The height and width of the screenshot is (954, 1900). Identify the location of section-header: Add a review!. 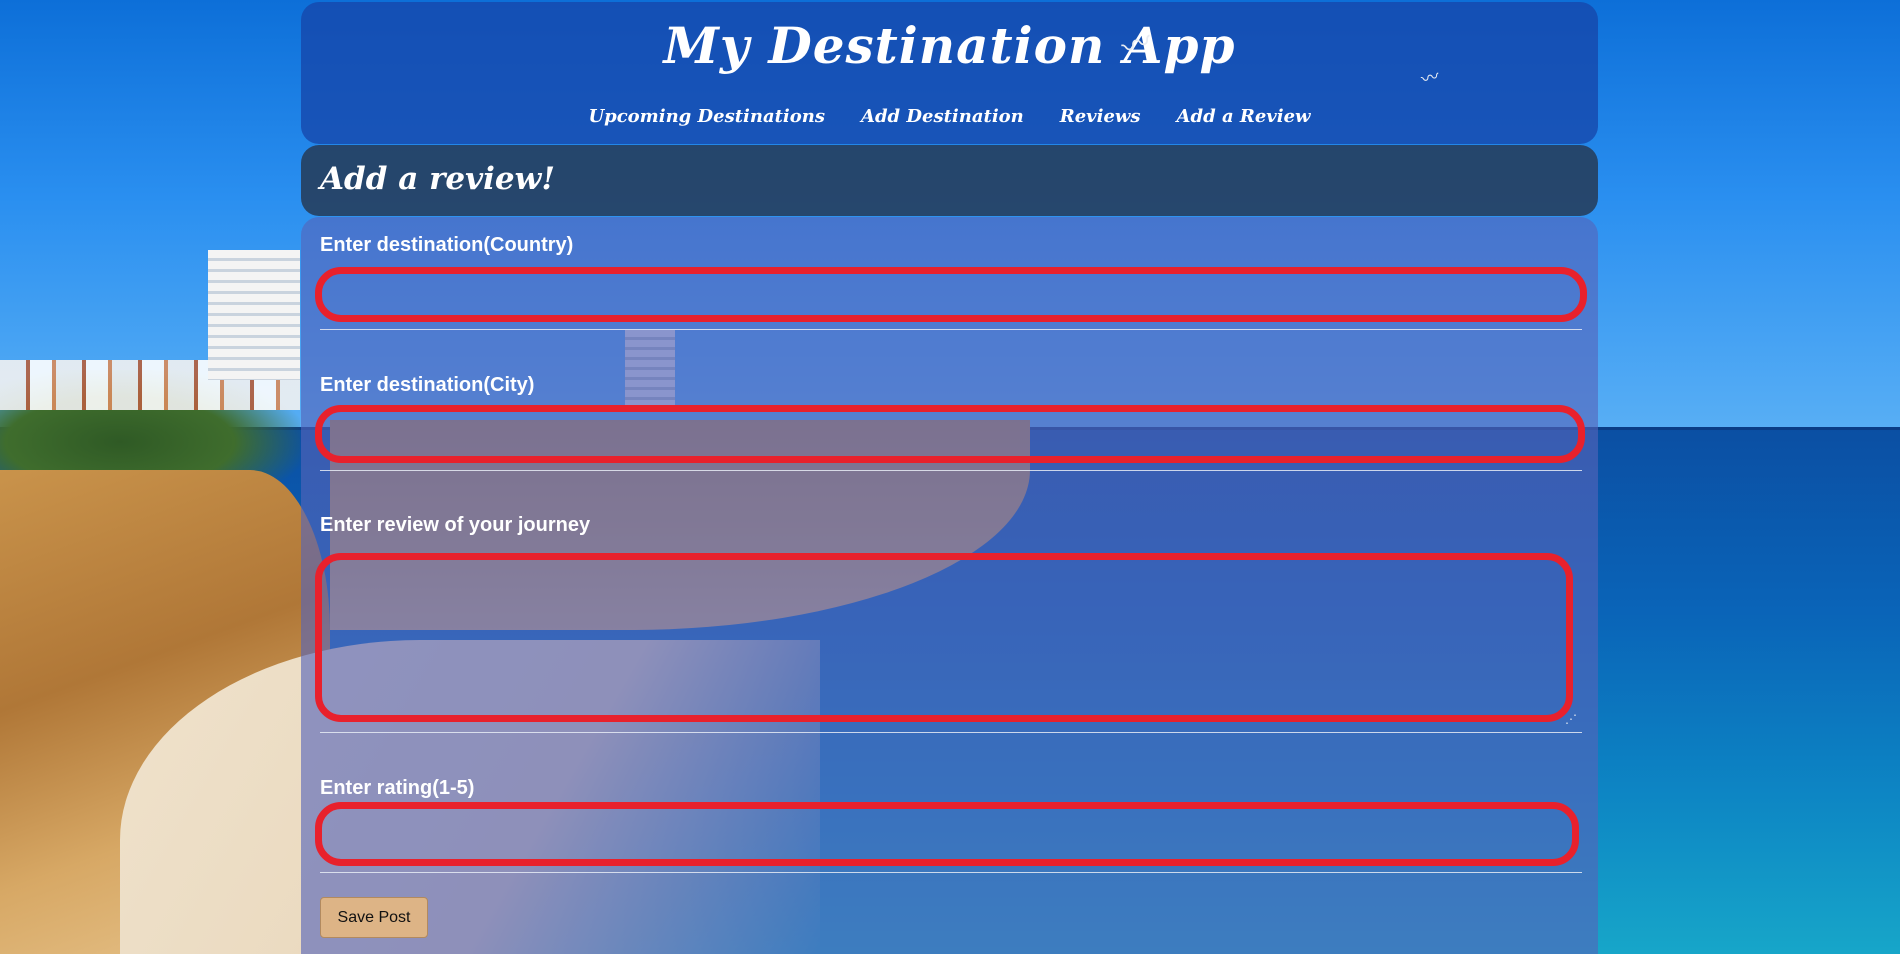
(949, 180).